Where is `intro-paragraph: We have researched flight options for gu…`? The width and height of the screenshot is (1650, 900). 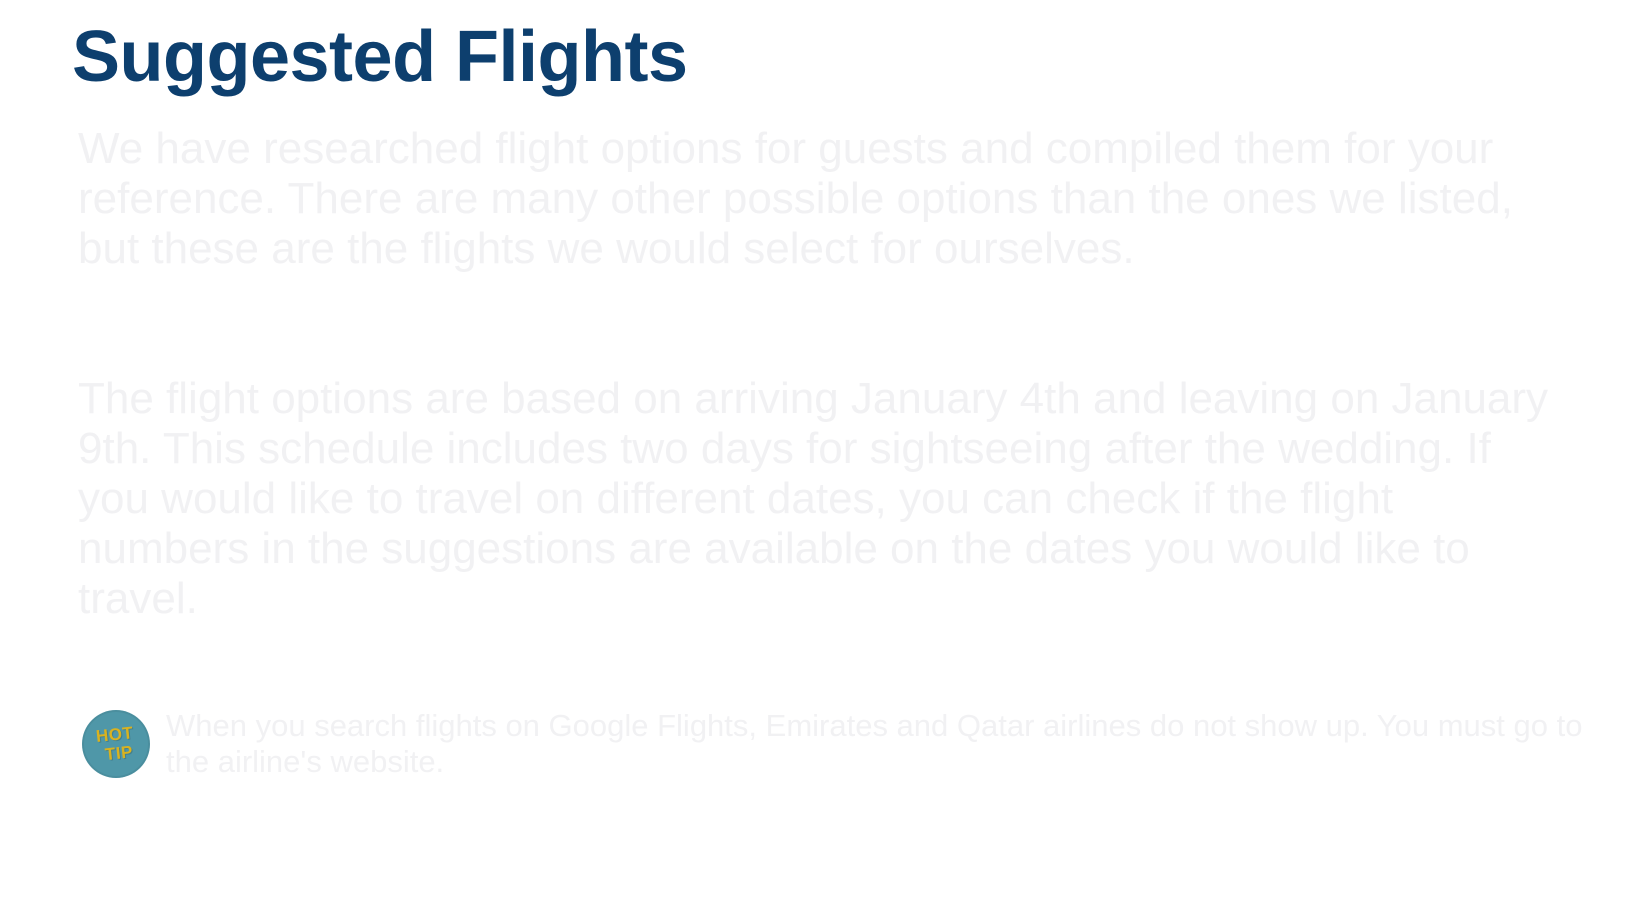
intro-paragraph: We have researched flight options for gu… is located at coordinates (795, 198).